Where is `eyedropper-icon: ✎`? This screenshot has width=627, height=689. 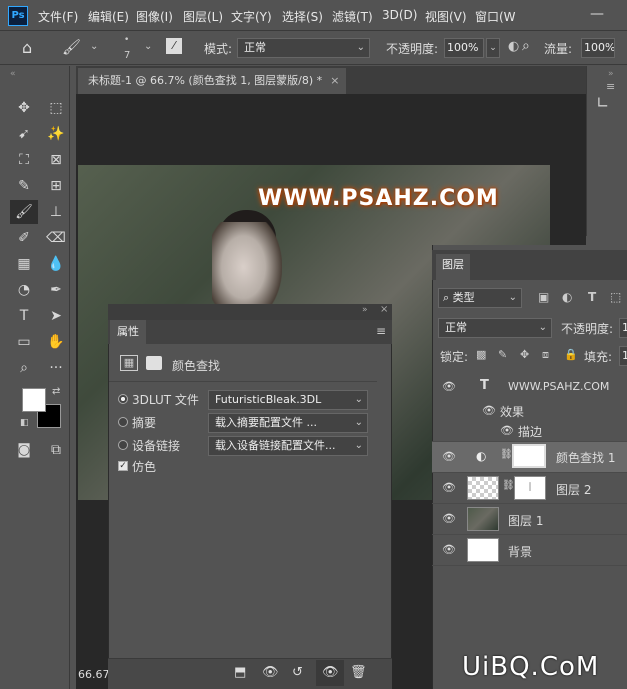
eyedropper-icon: ✎ is located at coordinates (24, 186).